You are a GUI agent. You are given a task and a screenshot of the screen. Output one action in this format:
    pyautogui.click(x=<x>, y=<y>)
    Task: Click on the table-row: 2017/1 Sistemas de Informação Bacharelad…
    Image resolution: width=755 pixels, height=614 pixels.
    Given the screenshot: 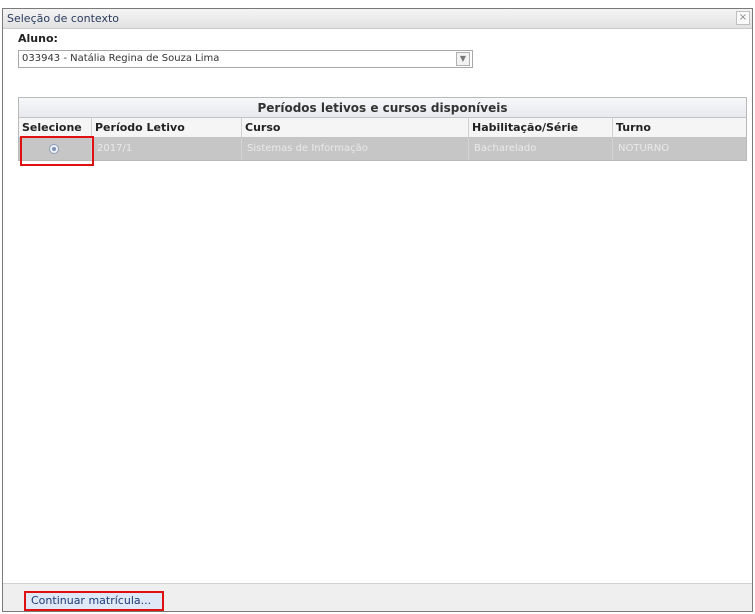 What is the action you would take?
    pyautogui.click(x=382, y=149)
    